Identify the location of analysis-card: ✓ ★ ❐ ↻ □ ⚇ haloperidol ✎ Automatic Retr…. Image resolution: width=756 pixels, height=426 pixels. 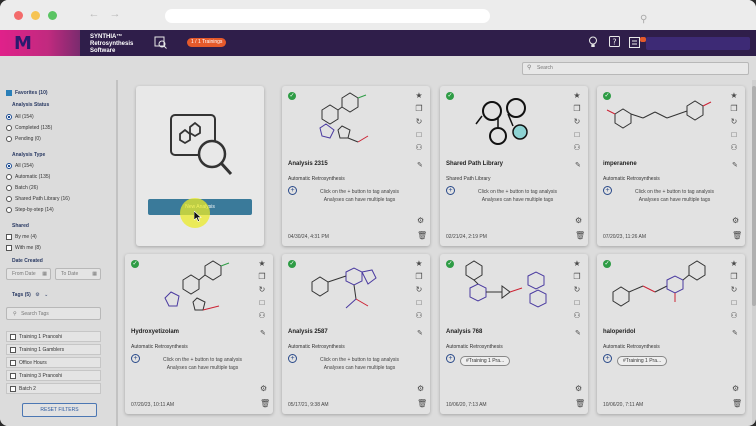
(671, 334).